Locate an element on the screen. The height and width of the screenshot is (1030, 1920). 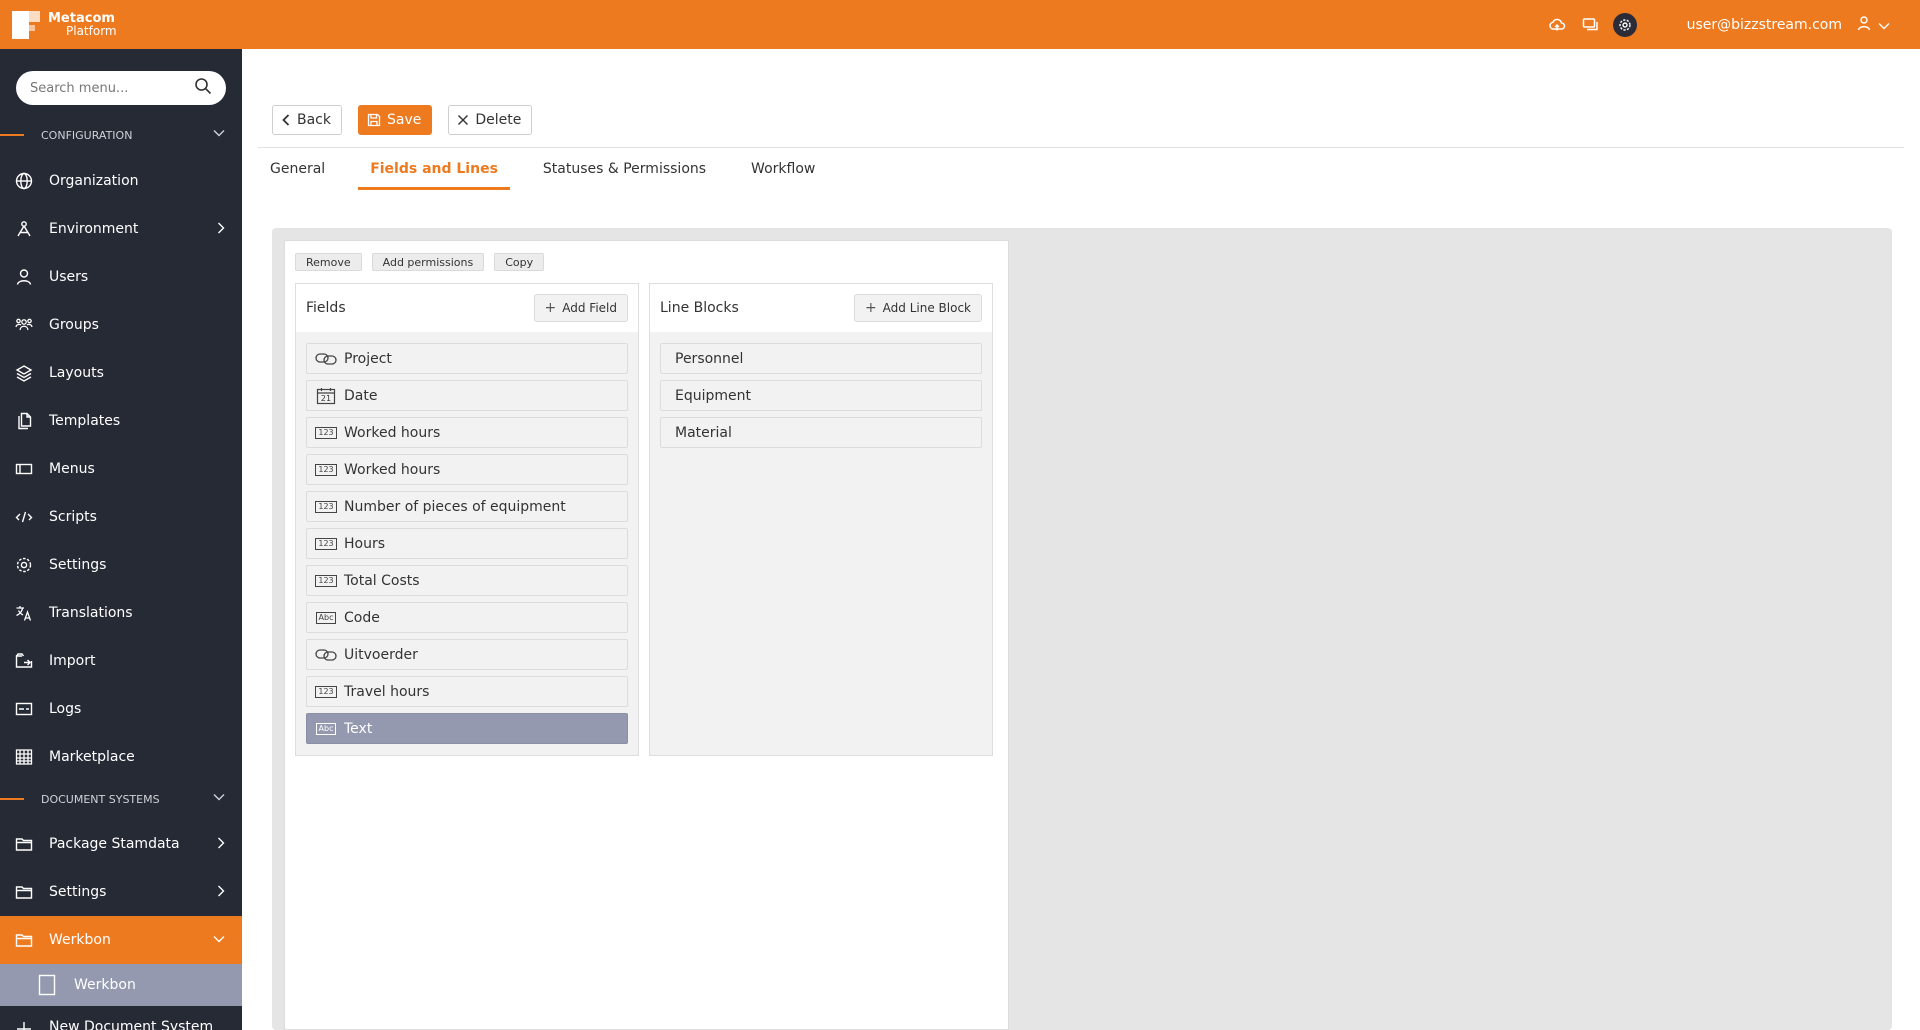
plus-icon: + is located at coordinates (550, 308).